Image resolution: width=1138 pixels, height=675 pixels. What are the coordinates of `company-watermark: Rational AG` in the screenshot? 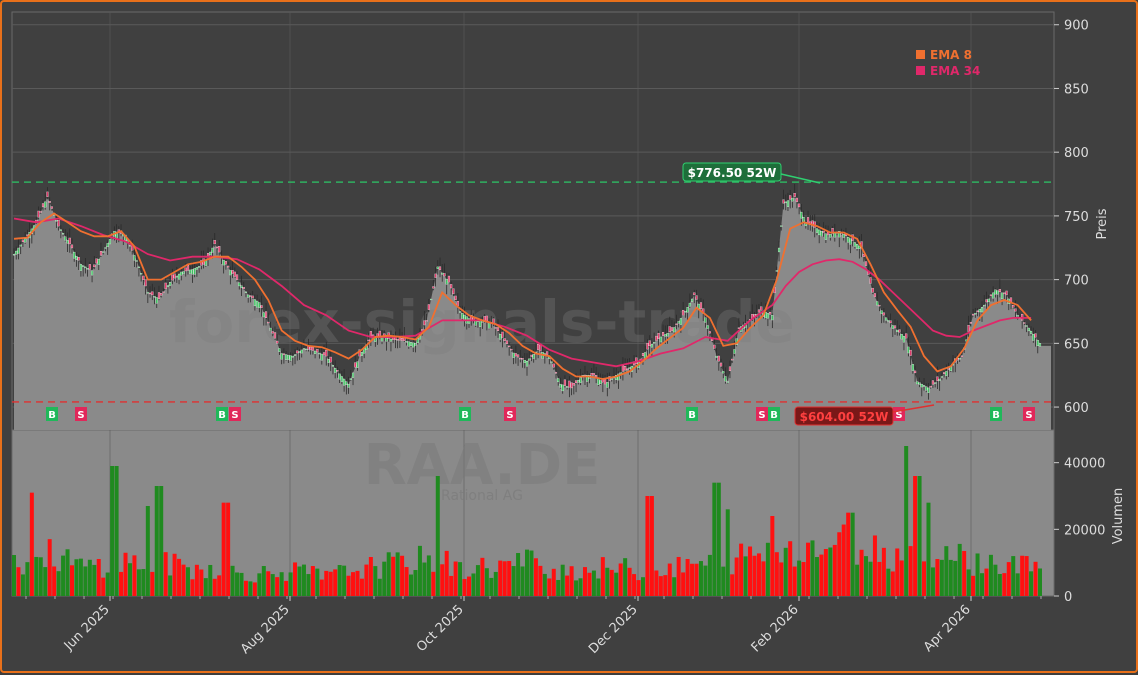 It's located at (482, 496).